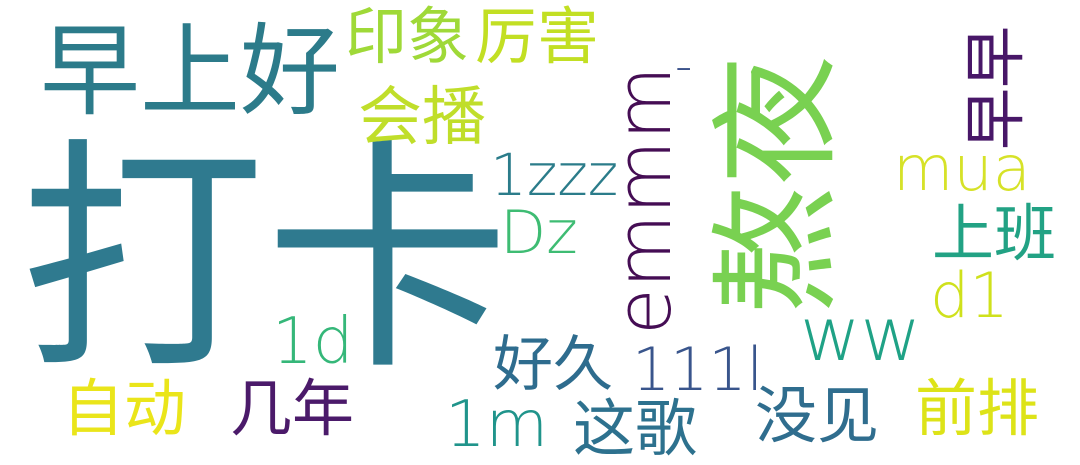 This screenshot has height=465, width=1080. I want to click on word-haojiu: 好久, so click(553, 365).